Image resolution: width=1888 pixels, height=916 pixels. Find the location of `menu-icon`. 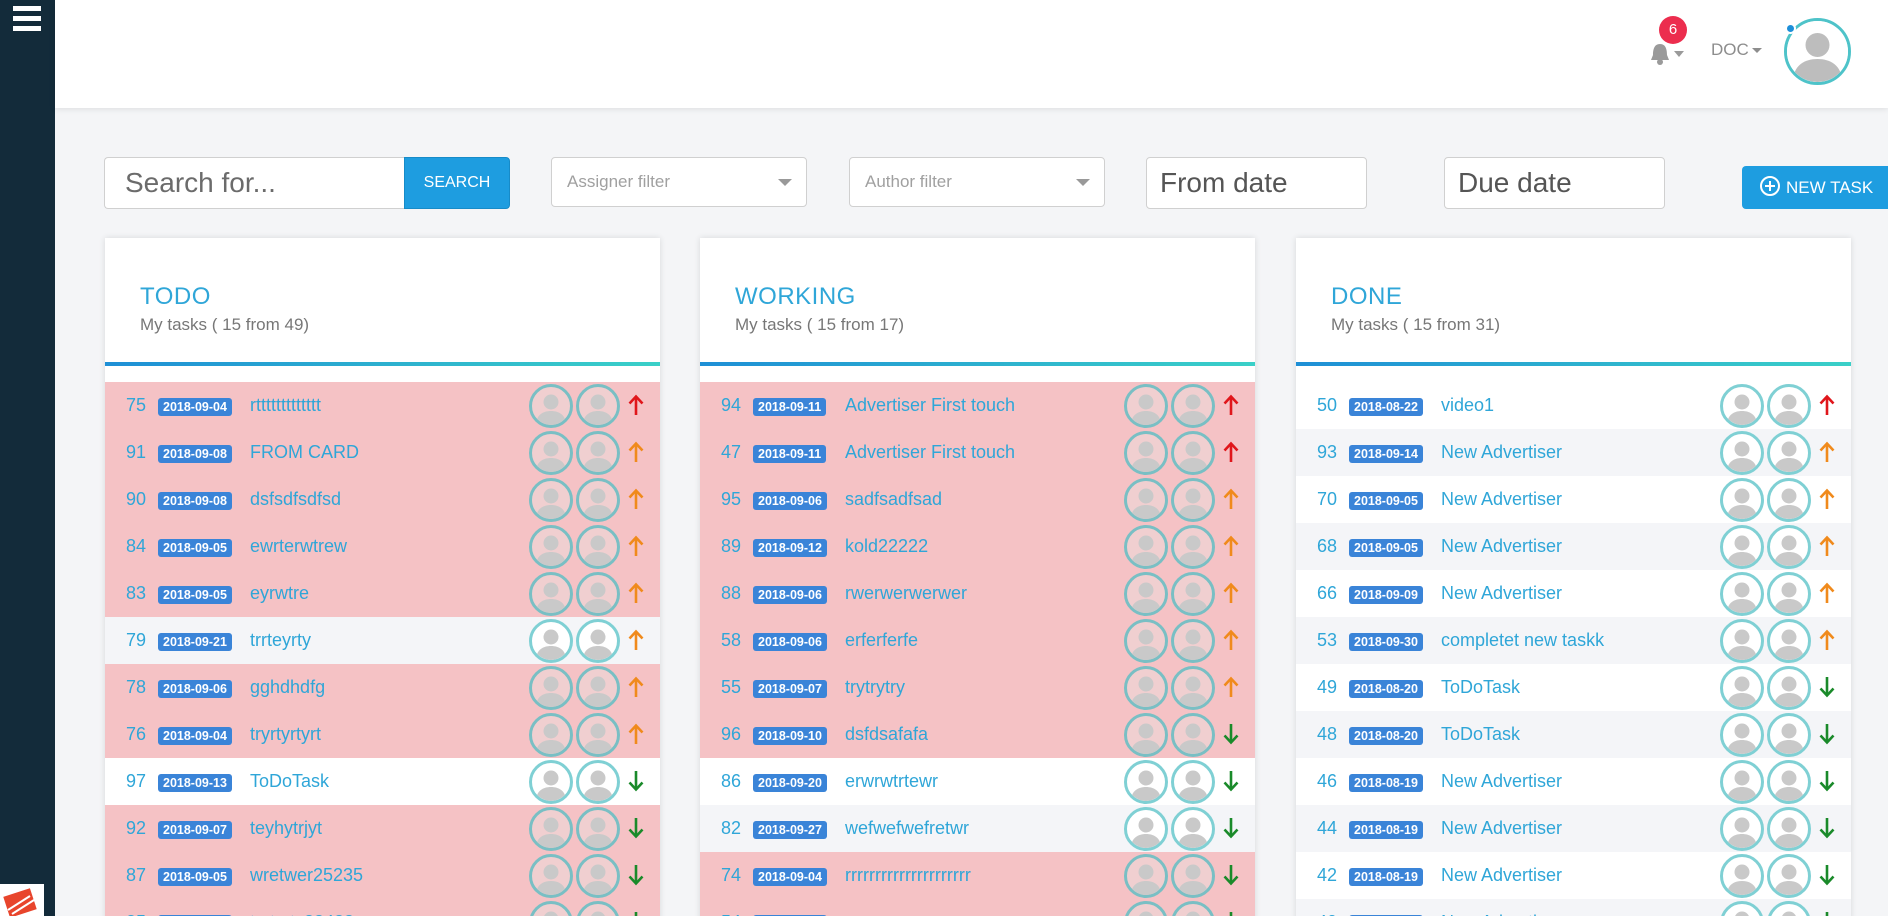

menu-icon is located at coordinates (27, 20).